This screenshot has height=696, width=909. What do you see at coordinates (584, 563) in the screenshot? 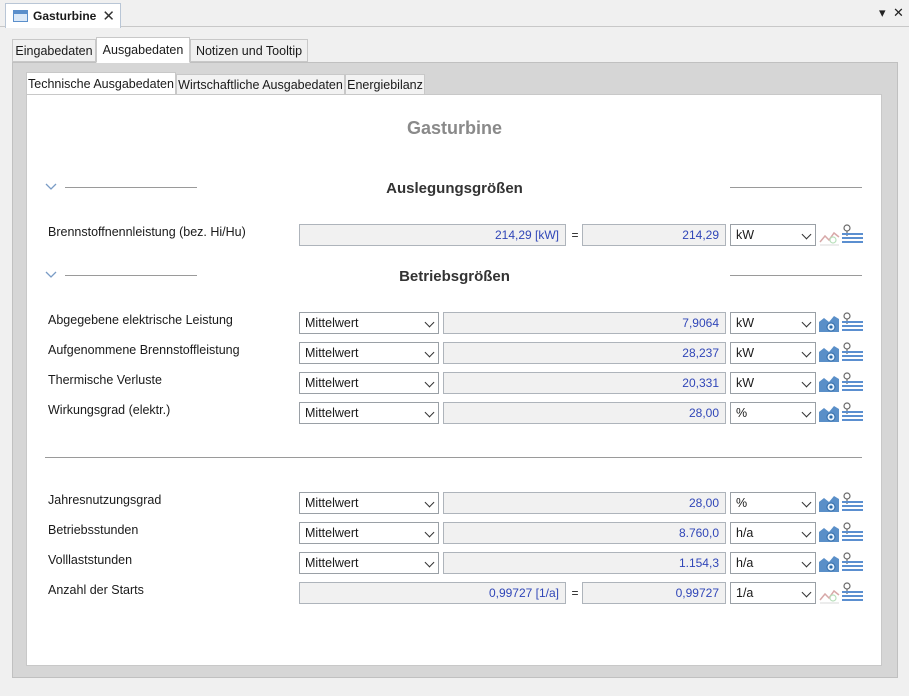
I see `value-field-volllaststunden: 1.154,3` at bounding box center [584, 563].